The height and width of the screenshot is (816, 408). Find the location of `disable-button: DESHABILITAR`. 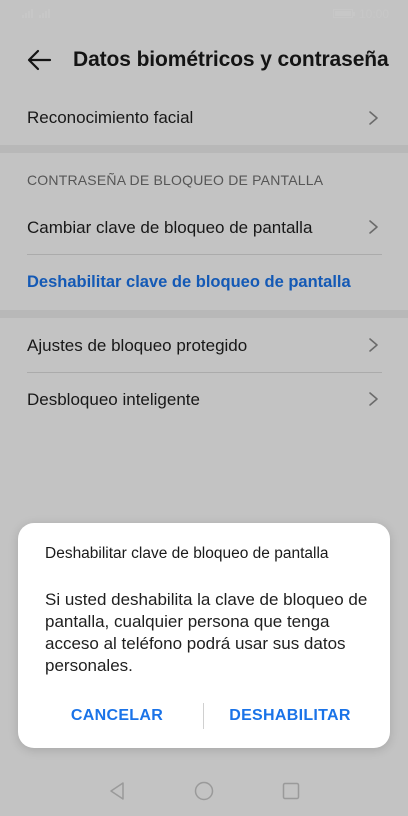

disable-button: DESHABILITAR is located at coordinates (290, 716).